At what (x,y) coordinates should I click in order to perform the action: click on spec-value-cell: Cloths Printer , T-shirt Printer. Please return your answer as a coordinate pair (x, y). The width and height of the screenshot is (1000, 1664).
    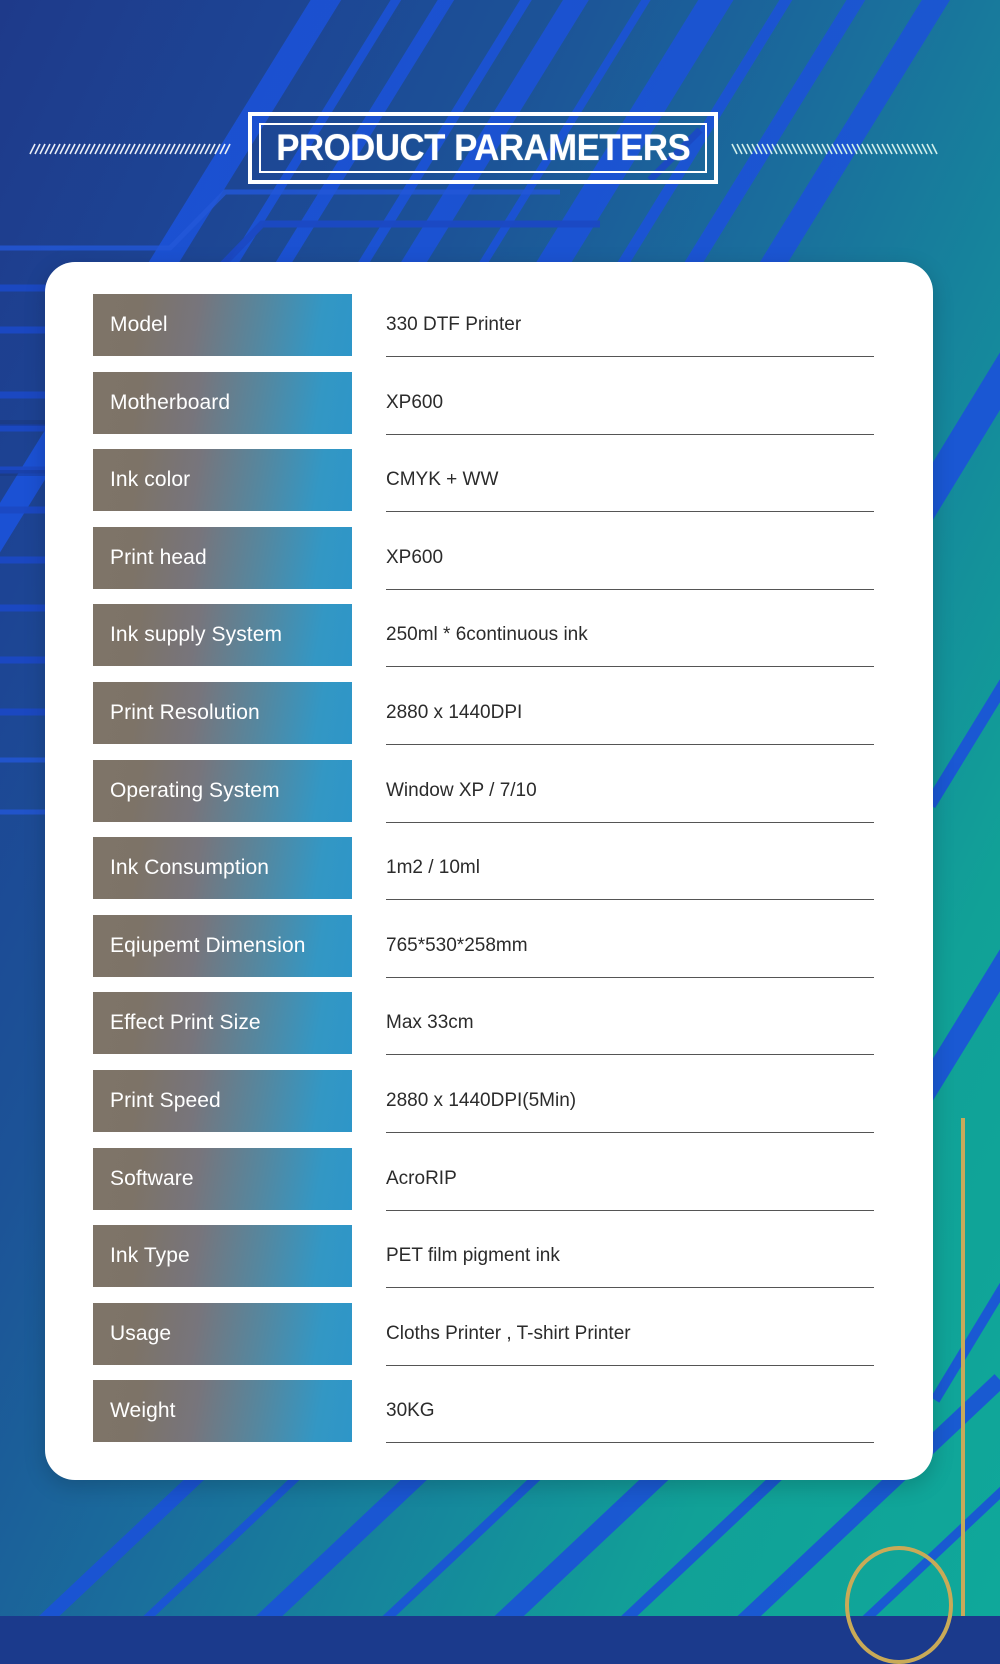
    Looking at the image, I should click on (631, 1334).